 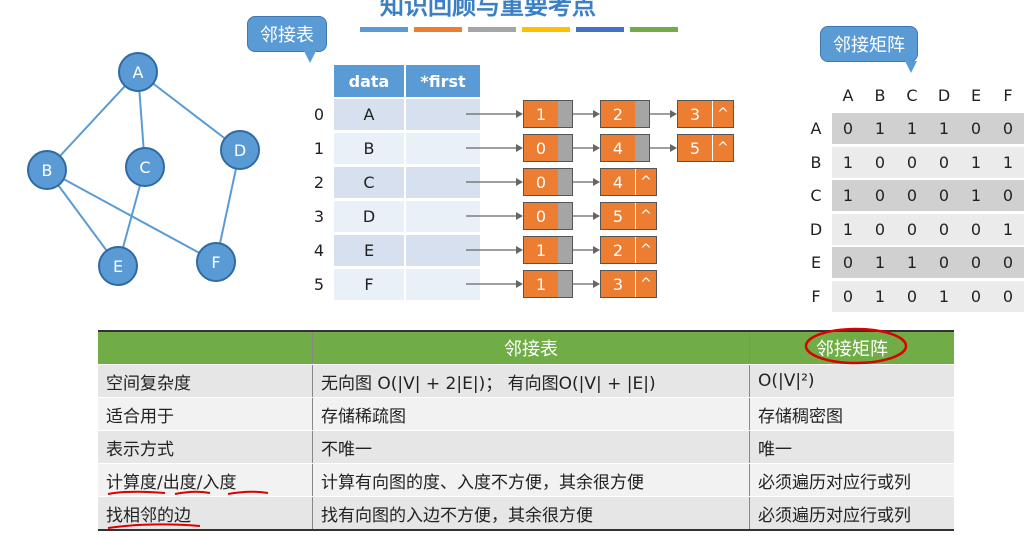 What do you see at coordinates (319, 182) in the screenshot?
I see `row-index: 2` at bounding box center [319, 182].